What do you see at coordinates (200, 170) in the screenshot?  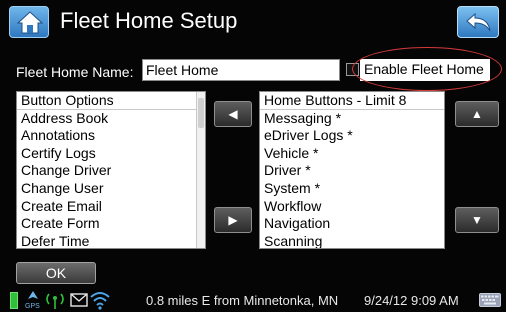 I see `button-options-scrollbar` at bounding box center [200, 170].